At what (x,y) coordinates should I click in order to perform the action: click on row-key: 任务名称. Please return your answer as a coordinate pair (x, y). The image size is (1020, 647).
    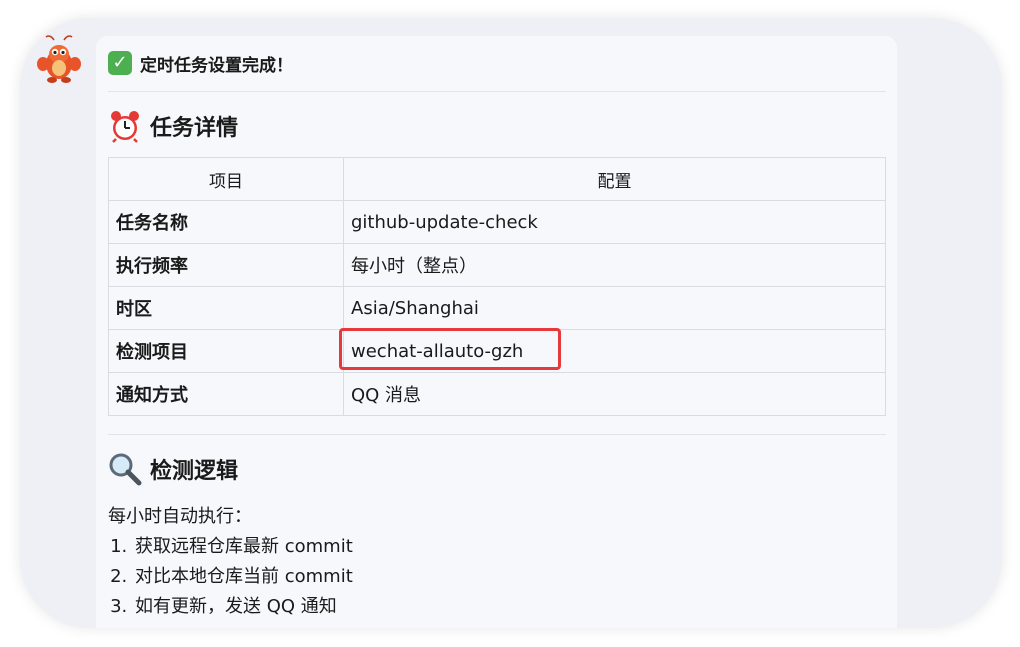
    Looking at the image, I should click on (226, 222).